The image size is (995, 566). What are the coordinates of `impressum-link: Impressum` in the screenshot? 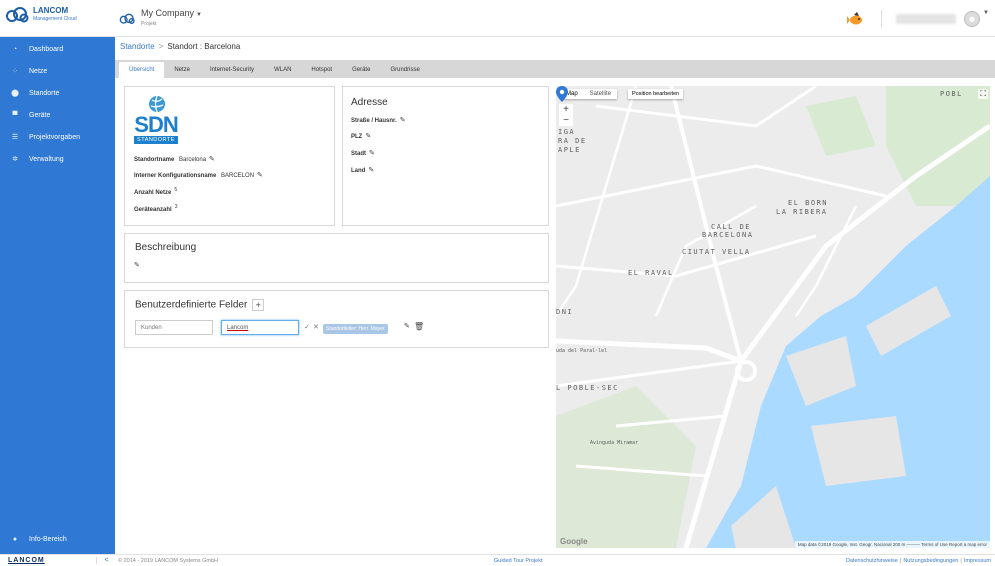 It's located at (977, 561).